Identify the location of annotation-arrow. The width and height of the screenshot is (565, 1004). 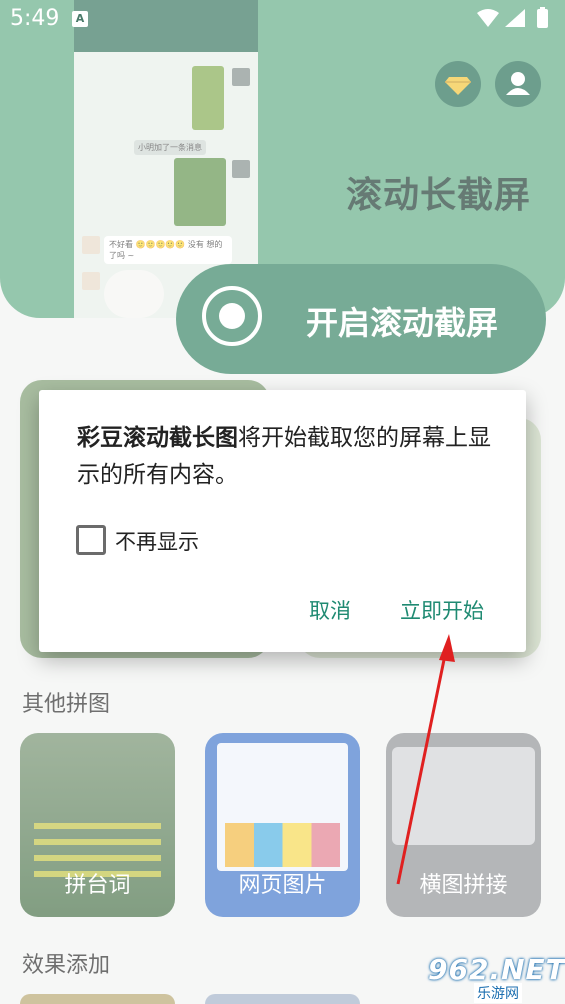
(425, 759).